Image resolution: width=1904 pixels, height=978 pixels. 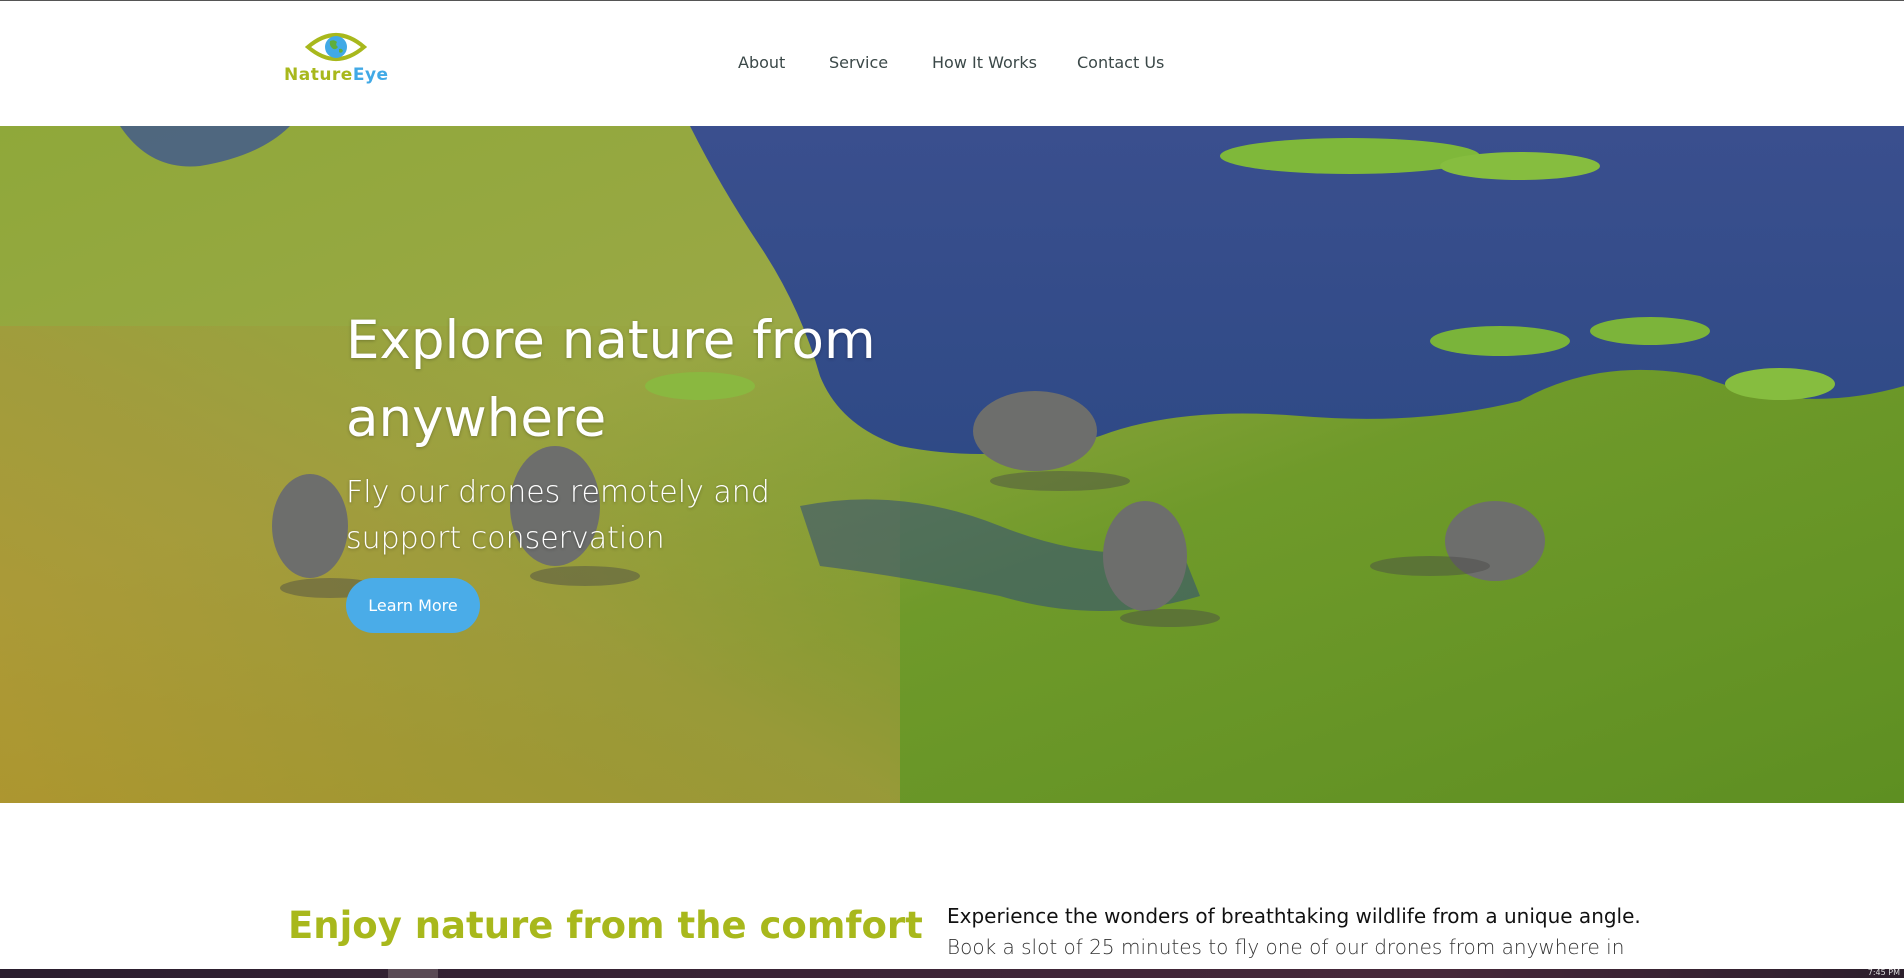 I want to click on main-nav: About Service How It Works Contact Us, so click(x=952, y=65).